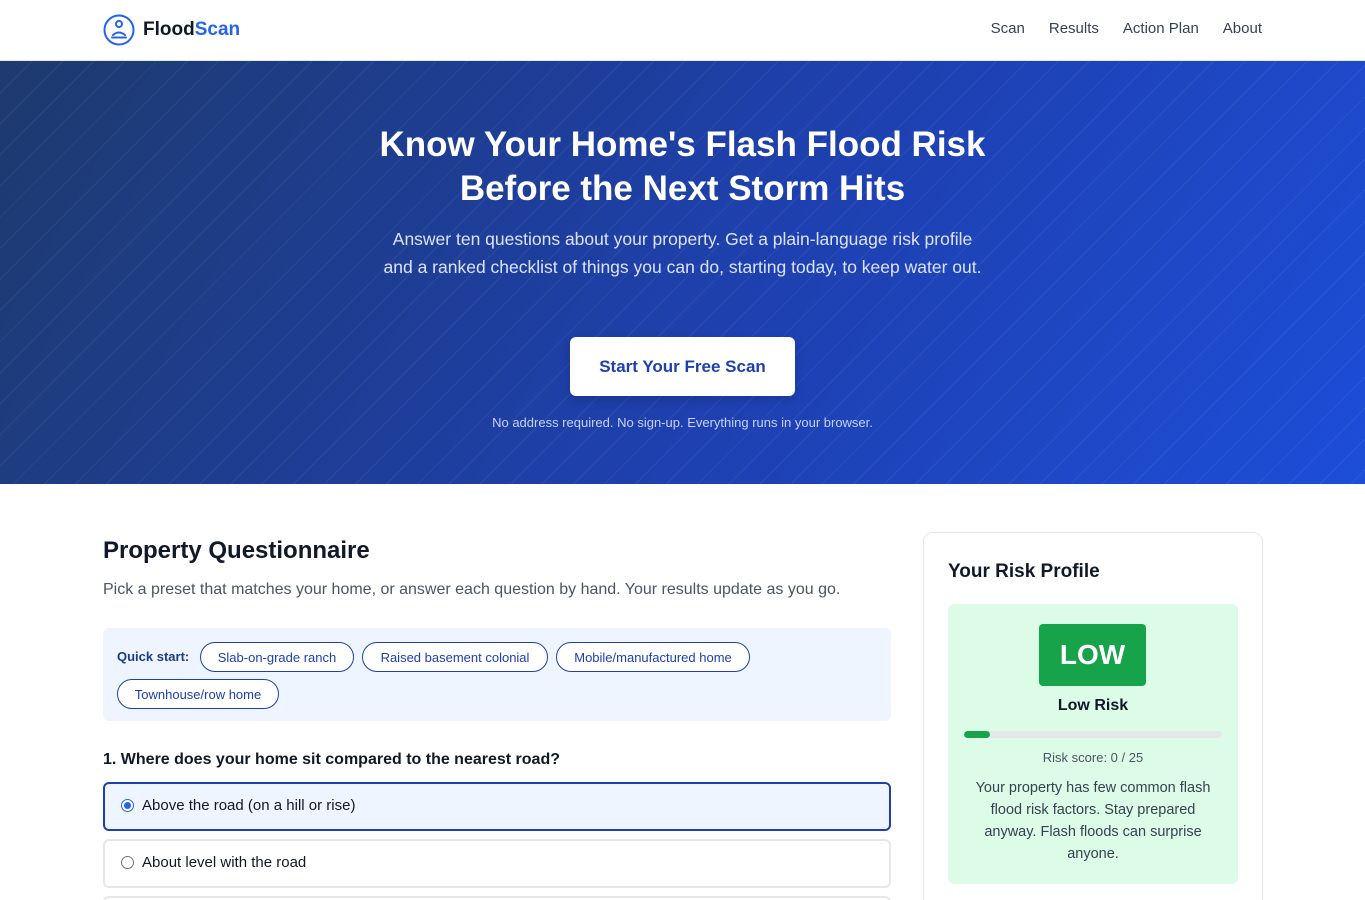 The height and width of the screenshot is (900, 1365). Describe the element at coordinates (682, 30) in the screenshot. I see `site-header: FloodScan Scan Results Action Plan About` at that location.